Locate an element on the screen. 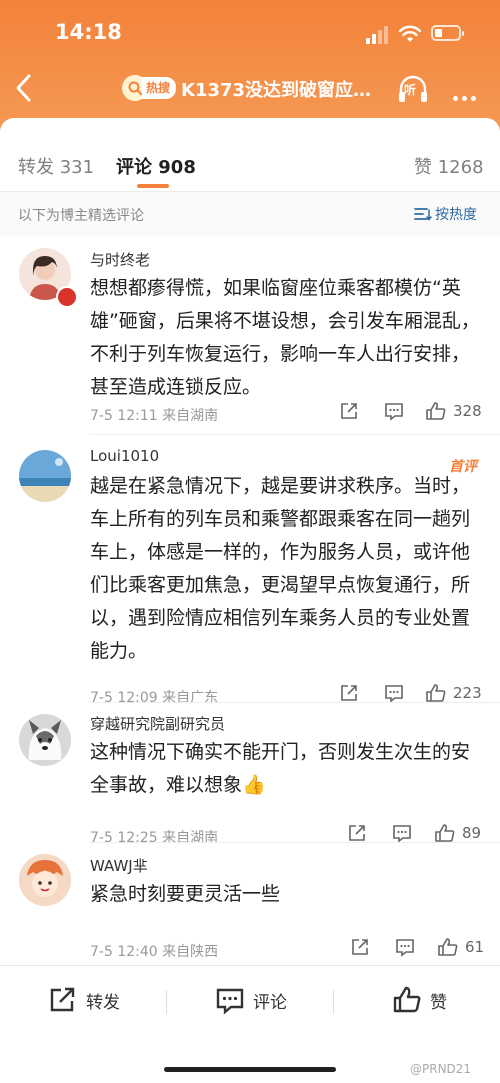  like-button: 328 is located at coordinates (453, 411).